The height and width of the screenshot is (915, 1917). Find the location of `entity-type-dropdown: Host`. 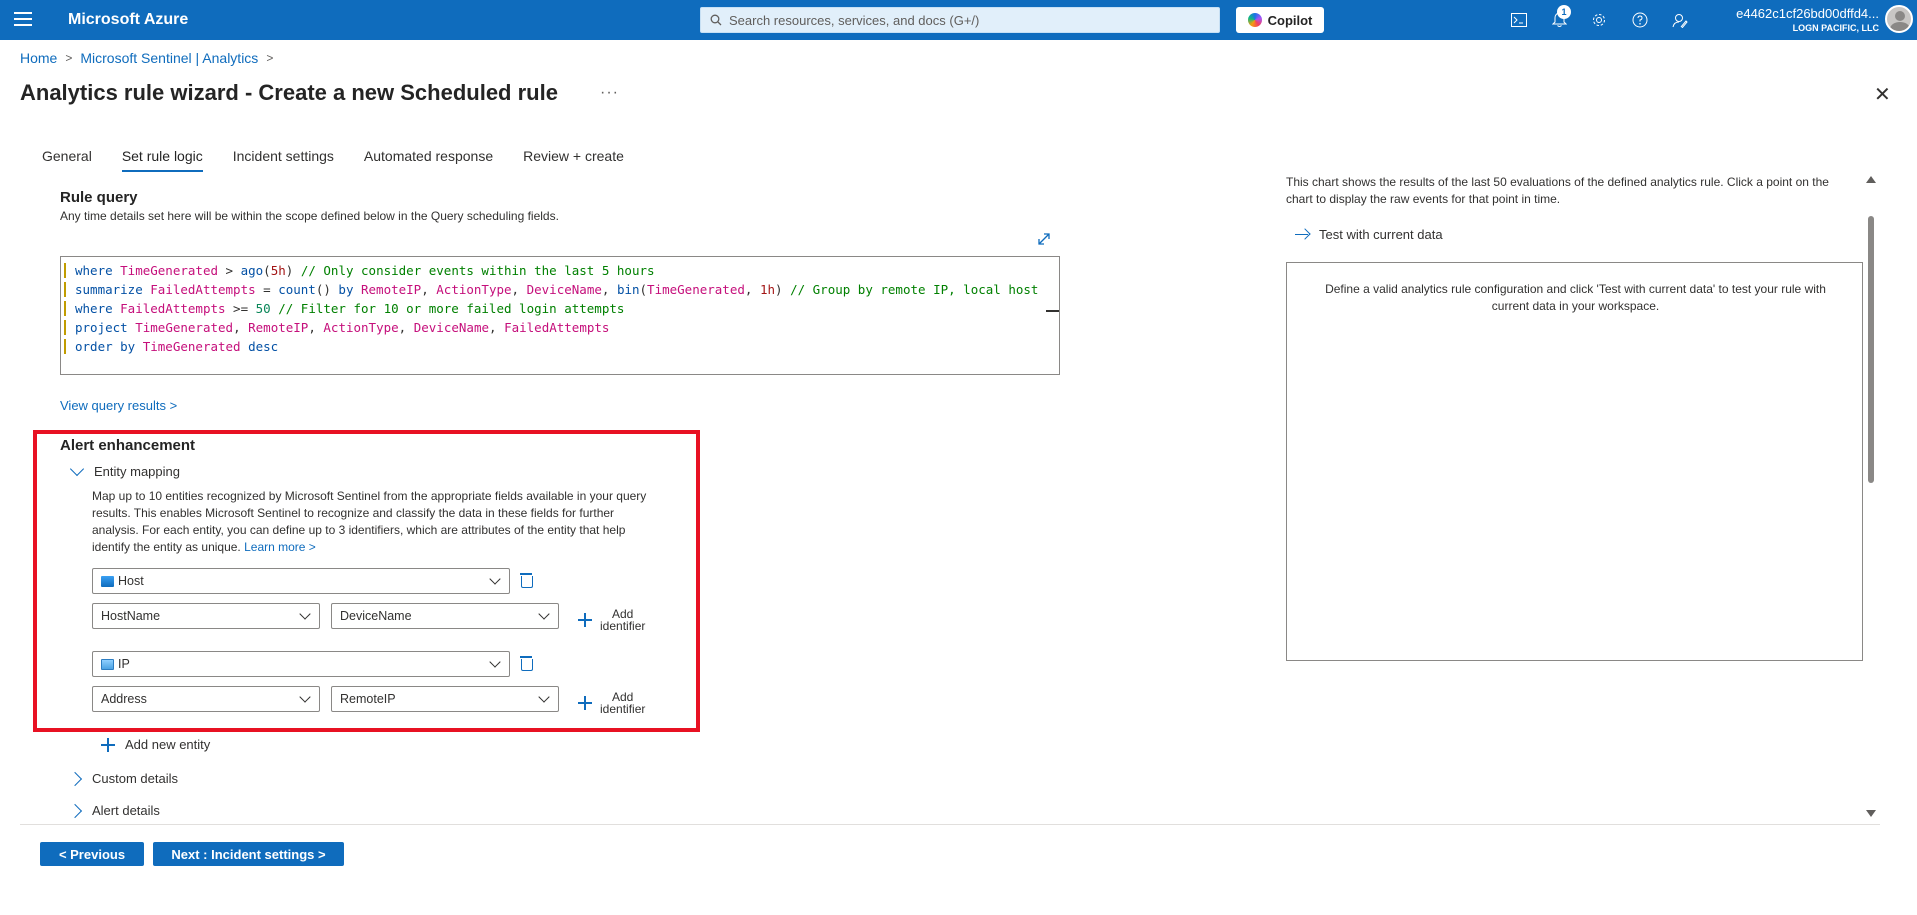

entity-type-dropdown: Host is located at coordinates (301, 581).